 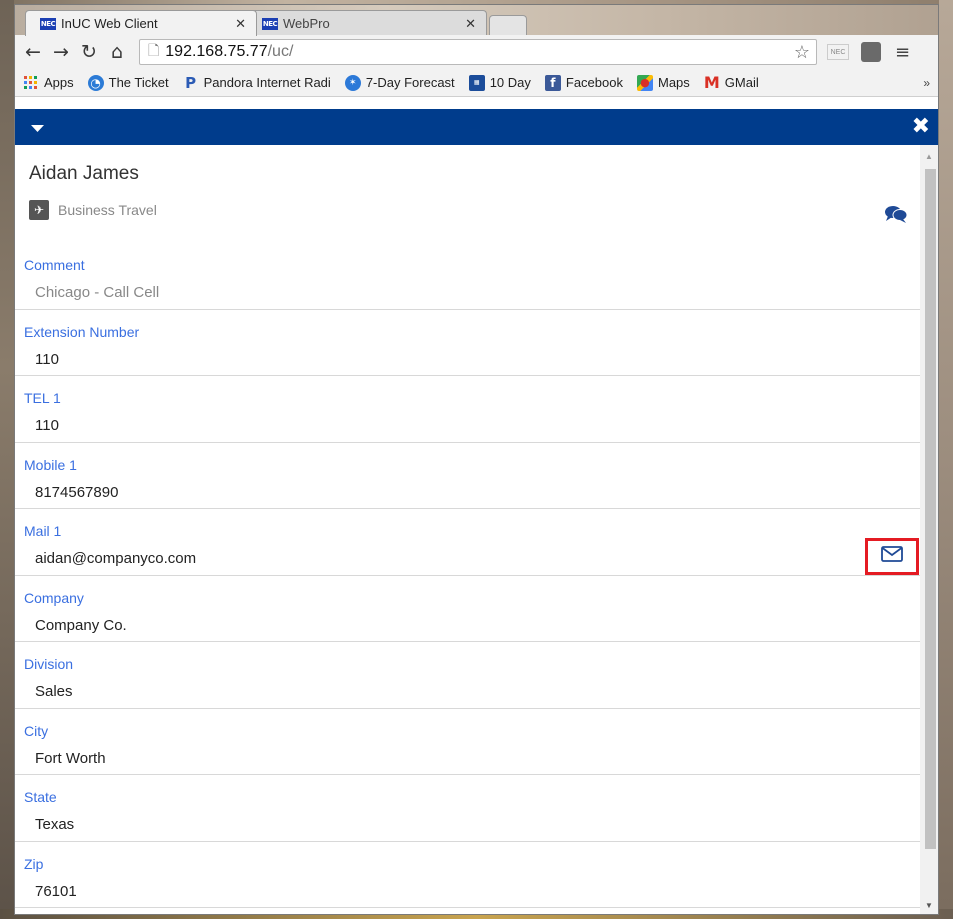 I want to click on contact-name: Aidan James, so click(x=84, y=173).